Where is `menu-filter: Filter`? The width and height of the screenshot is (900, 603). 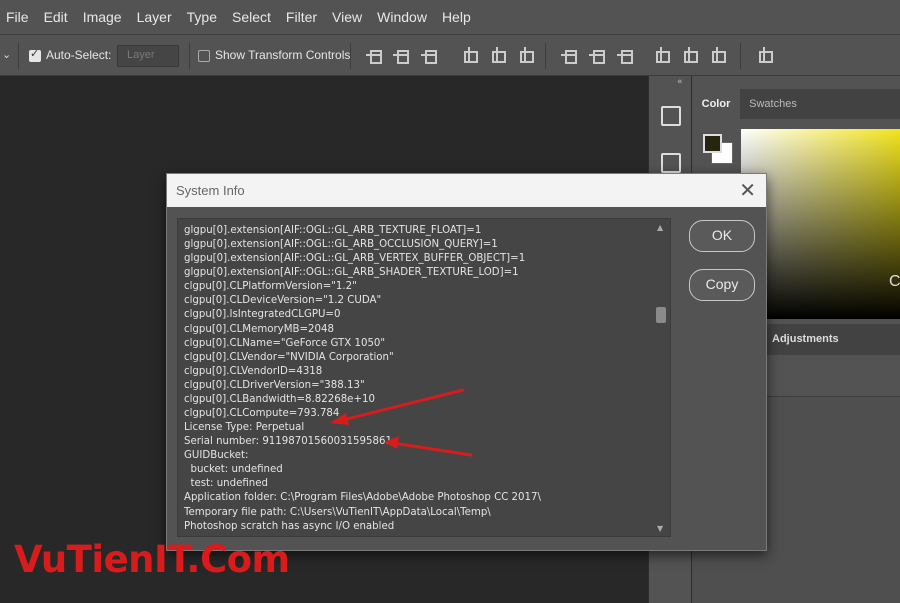
menu-filter: Filter is located at coordinates (303, 17).